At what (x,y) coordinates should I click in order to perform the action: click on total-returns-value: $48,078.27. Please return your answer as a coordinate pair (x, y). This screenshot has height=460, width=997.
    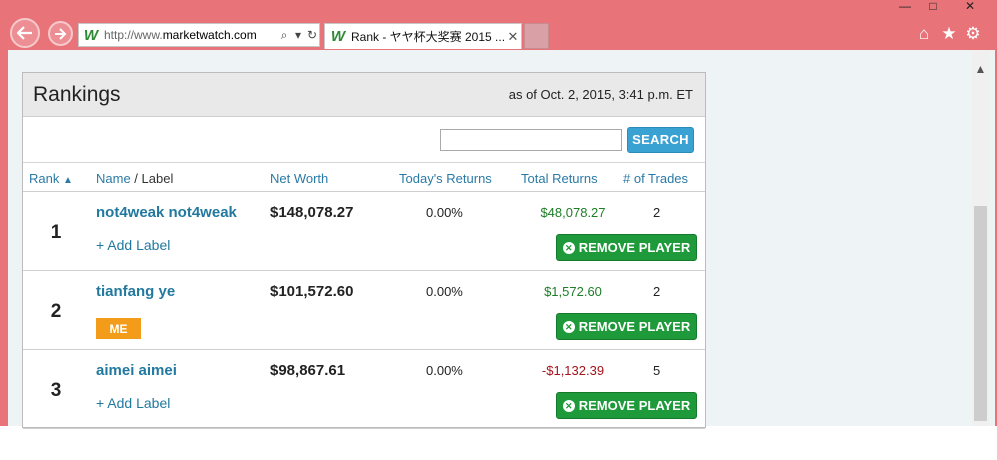
    Looking at the image, I should click on (573, 212).